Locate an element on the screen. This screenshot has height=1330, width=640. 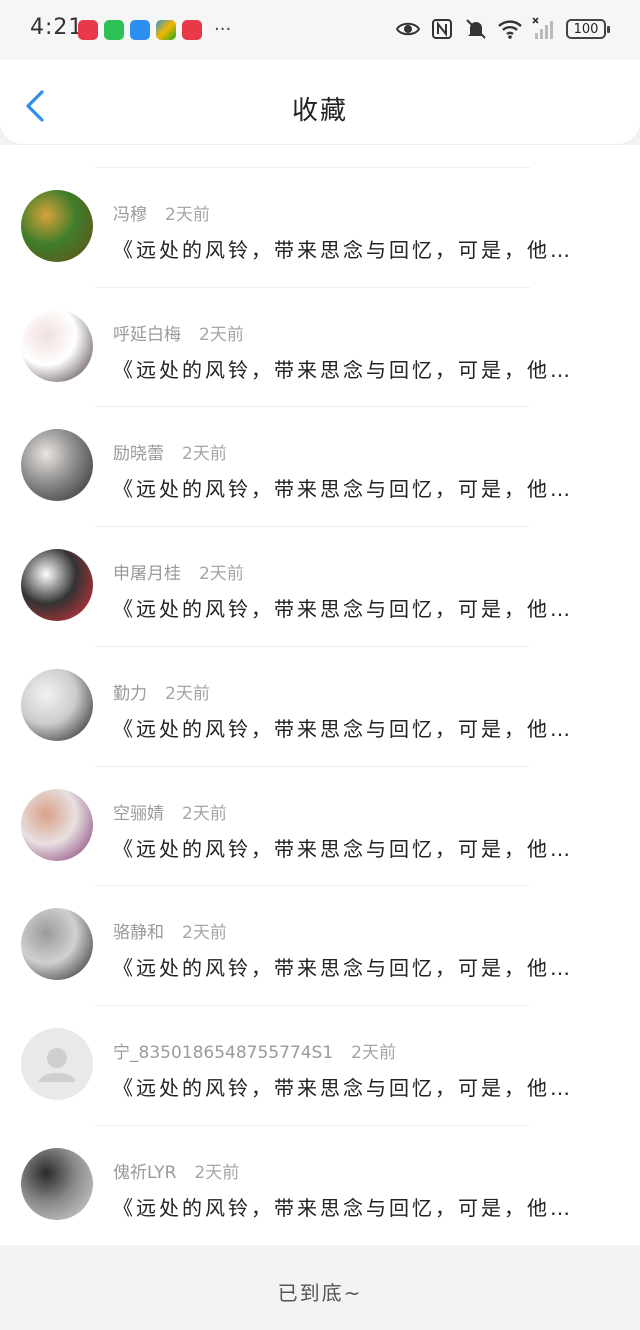
author-line: 冯穆 2天前 is located at coordinates (161, 212).